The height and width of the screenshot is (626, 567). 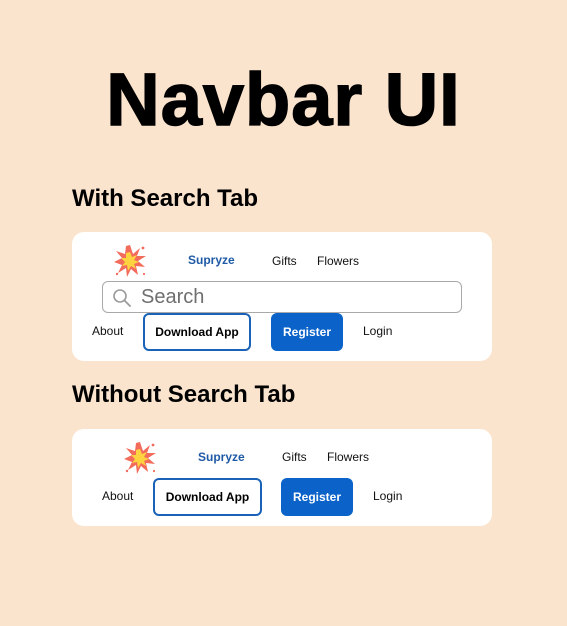 I want to click on search-bar, so click(x=282, y=297).